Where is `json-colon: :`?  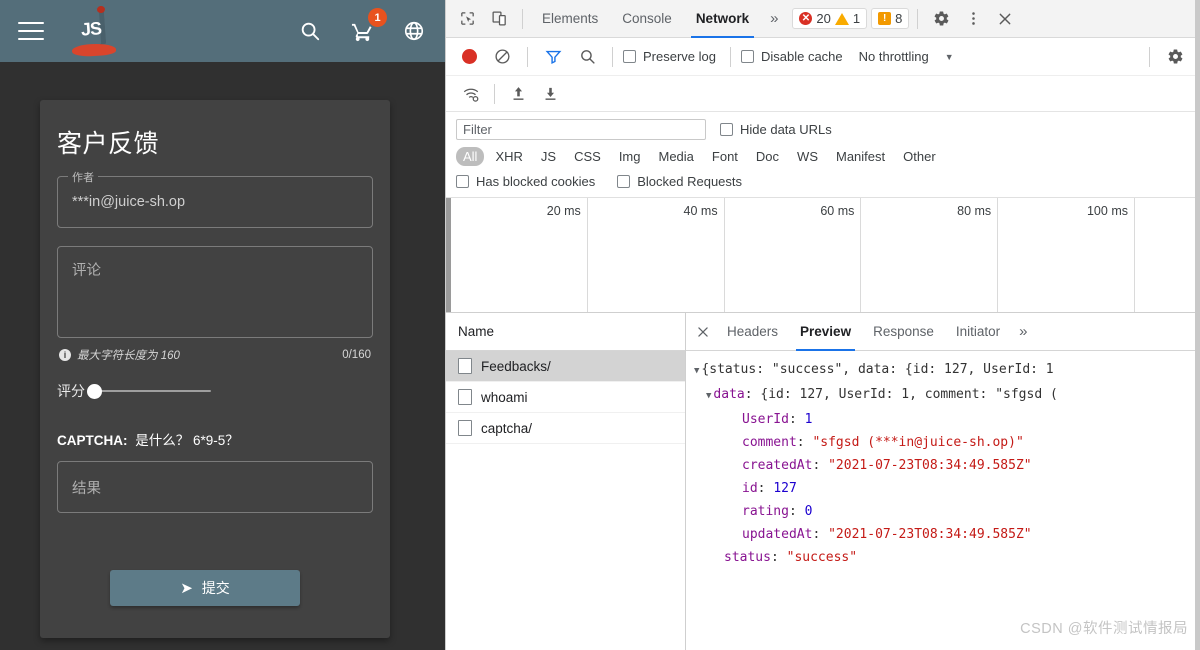 json-colon: : is located at coordinates (796, 419).